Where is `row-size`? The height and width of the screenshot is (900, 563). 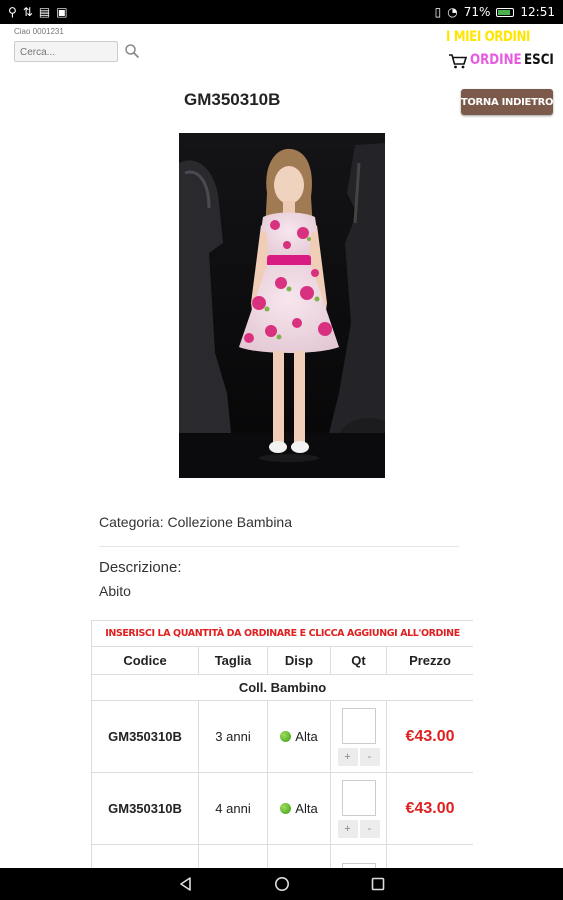
row-size is located at coordinates (233, 856).